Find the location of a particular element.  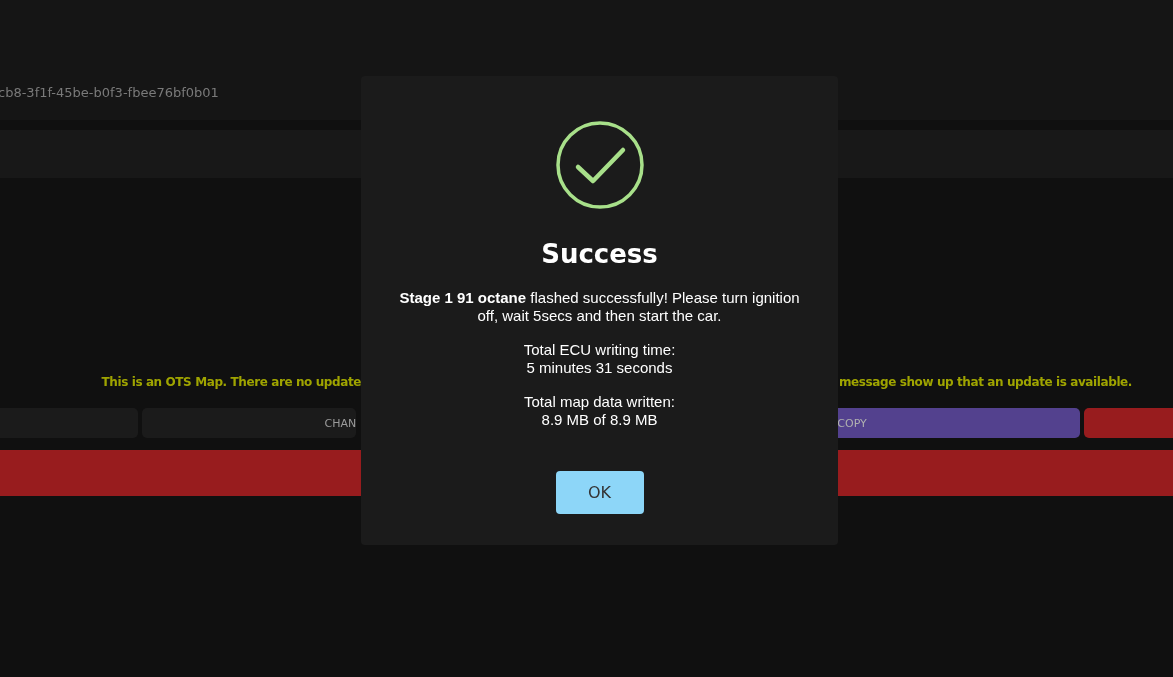

action-button: CHAN is located at coordinates (249, 423).